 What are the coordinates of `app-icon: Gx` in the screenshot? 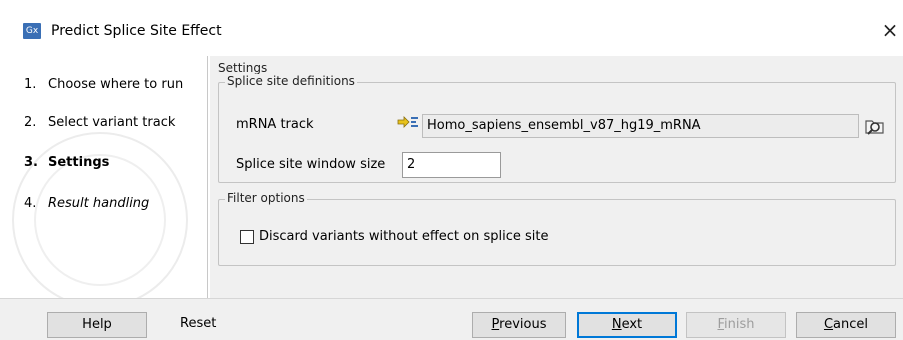 It's located at (32, 31).